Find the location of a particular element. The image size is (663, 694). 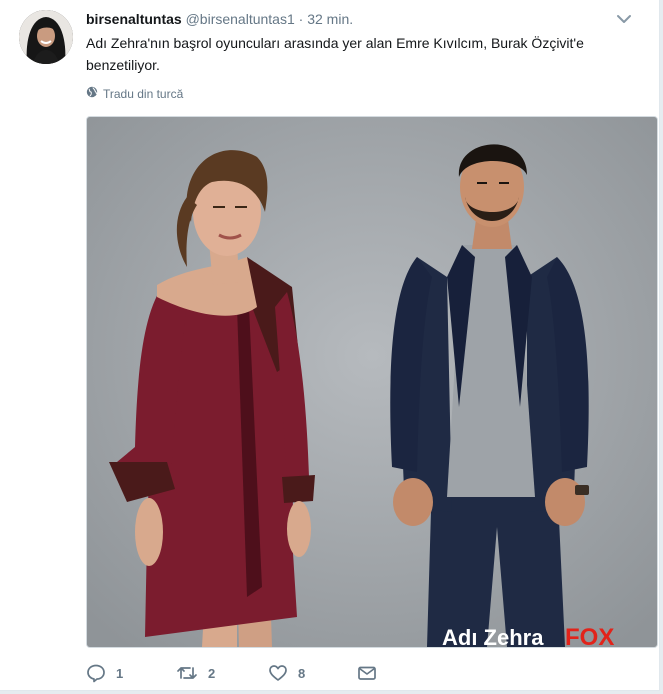

display-name: birsenaltuntas is located at coordinates (134, 19).